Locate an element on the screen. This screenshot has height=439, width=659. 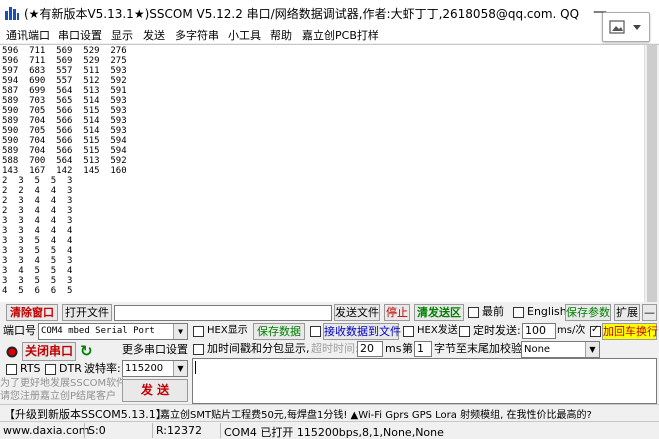
close-port-button: 关闭串口 is located at coordinates (49, 351).